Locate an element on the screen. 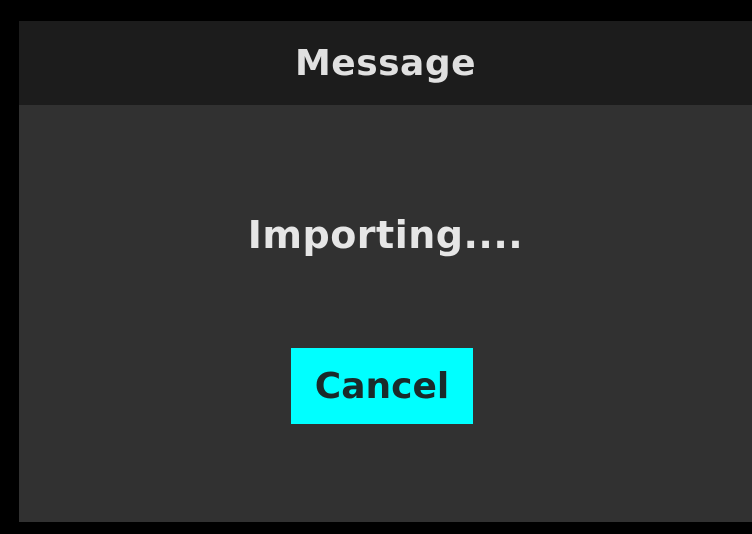 The width and height of the screenshot is (752, 534). dialog-title: Message is located at coordinates (385, 63).